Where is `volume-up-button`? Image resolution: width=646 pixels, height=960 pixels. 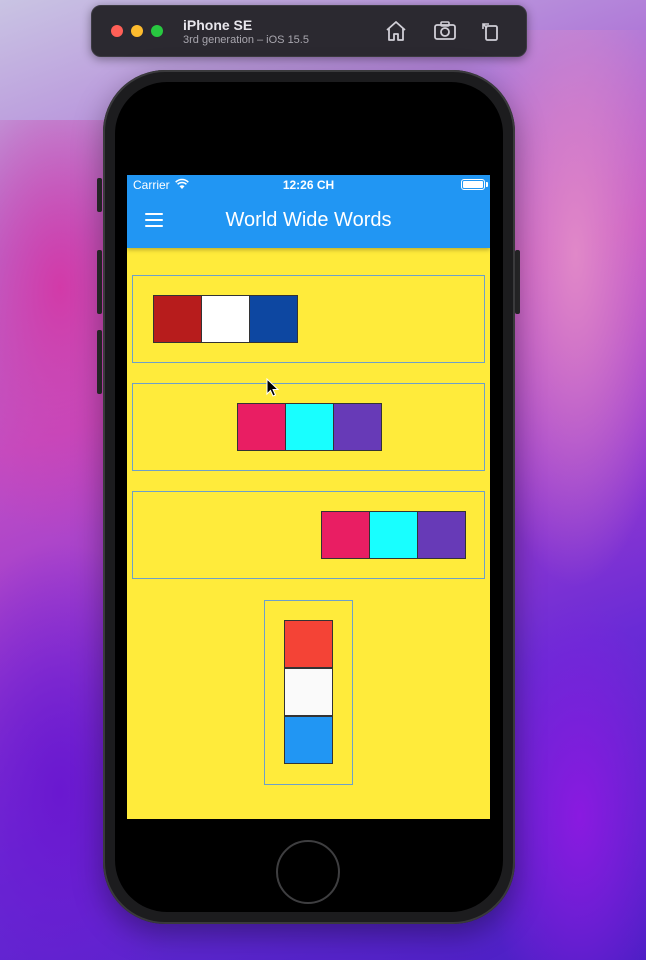 volume-up-button is located at coordinates (99, 282).